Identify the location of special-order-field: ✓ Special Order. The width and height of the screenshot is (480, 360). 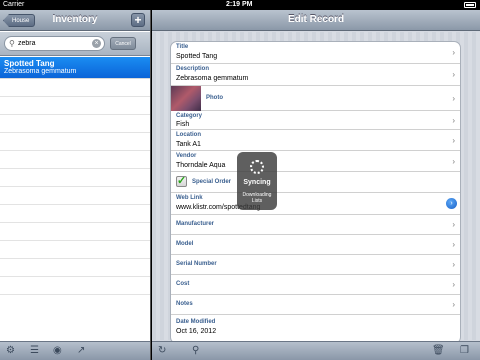
(315, 182).